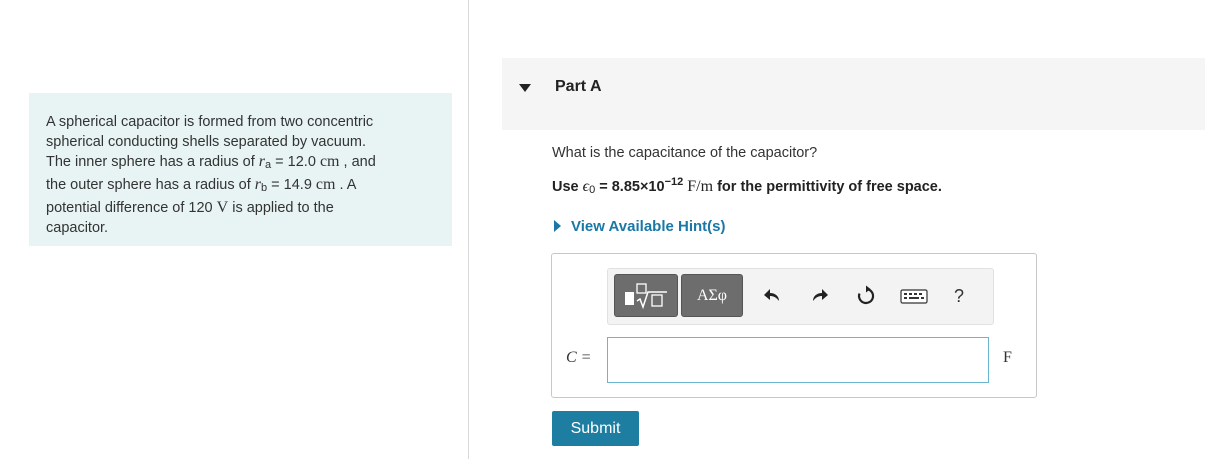  What do you see at coordinates (77, 228) in the screenshot?
I see `problem-line-6: capacitor.` at bounding box center [77, 228].